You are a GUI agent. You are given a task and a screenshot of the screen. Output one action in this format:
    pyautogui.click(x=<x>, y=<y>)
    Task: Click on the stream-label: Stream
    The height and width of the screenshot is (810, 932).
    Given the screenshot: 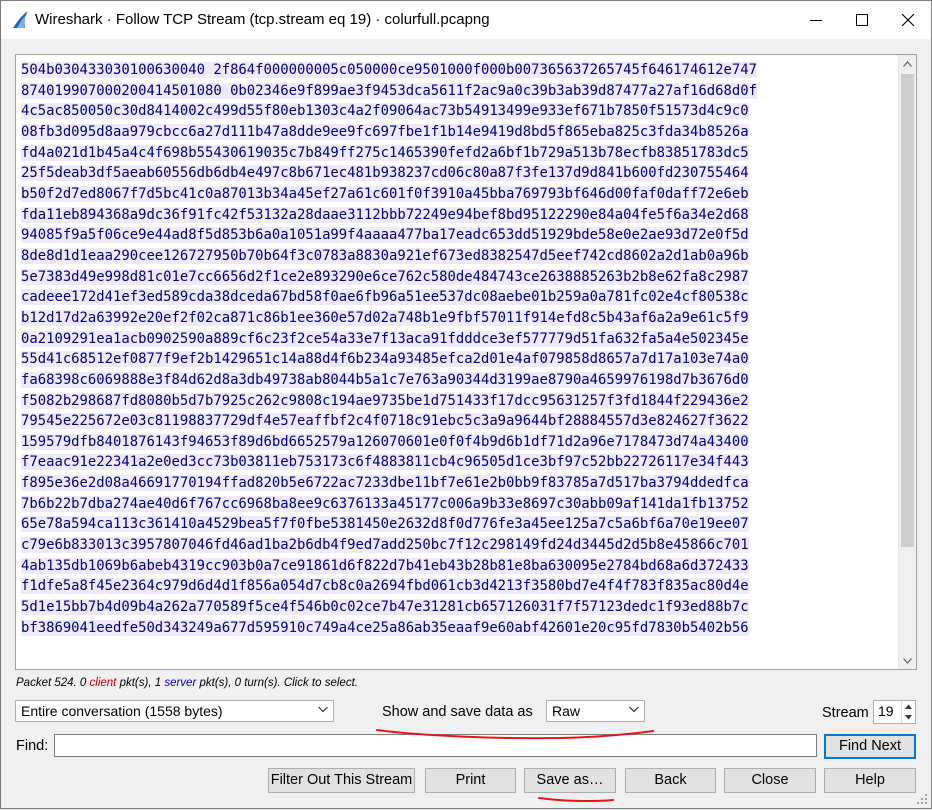 What is the action you would take?
    pyautogui.click(x=845, y=713)
    